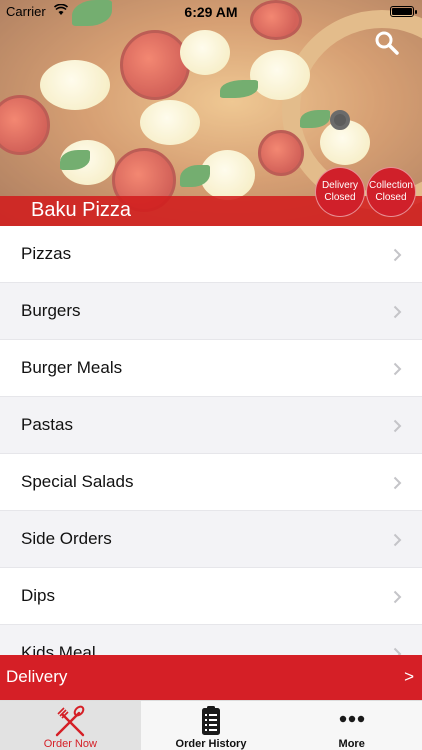 The height and width of the screenshot is (750, 422). Describe the element at coordinates (51, 310) in the screenshot. I see `menu-item-label: Burgers` at that location.